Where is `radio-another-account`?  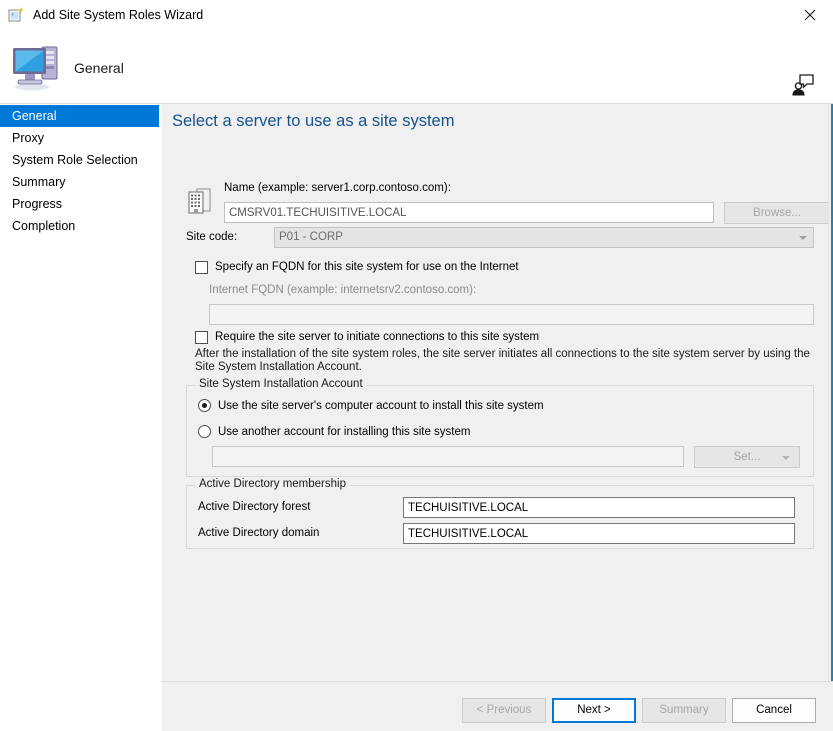 radio-another-account is located at coordinates (204, 431).